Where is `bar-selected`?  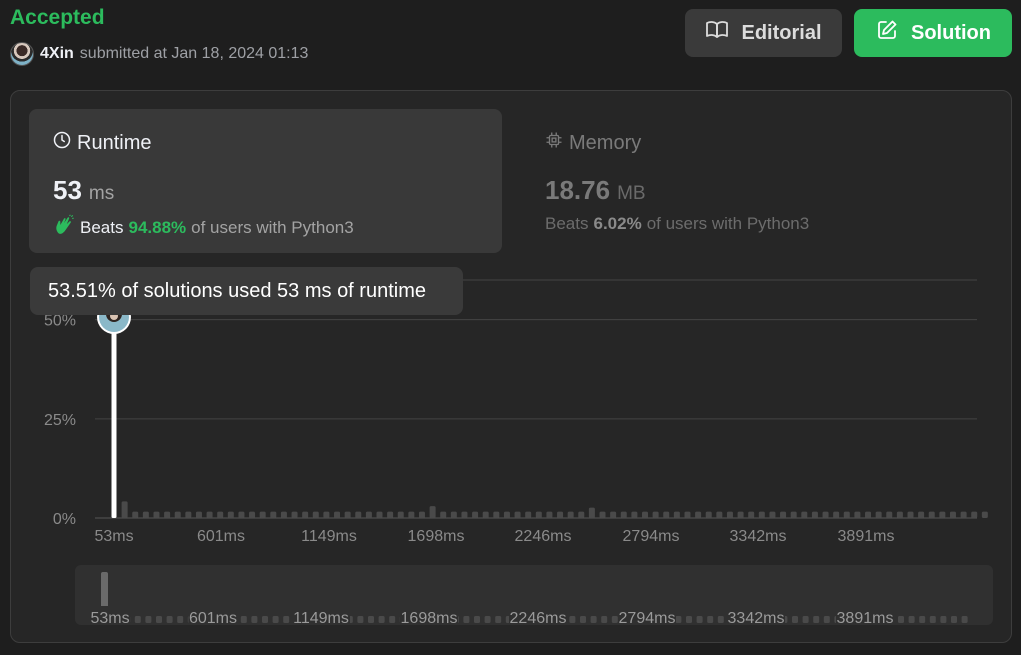
bar-selected is located at coordinates (114, 411).